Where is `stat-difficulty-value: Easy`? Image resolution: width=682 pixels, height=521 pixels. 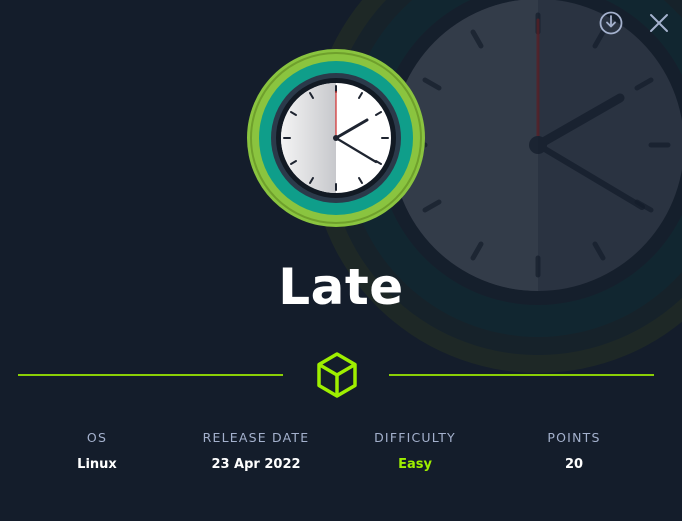 stat-difficulty-value: Easy is located at coordinates (415, 464).